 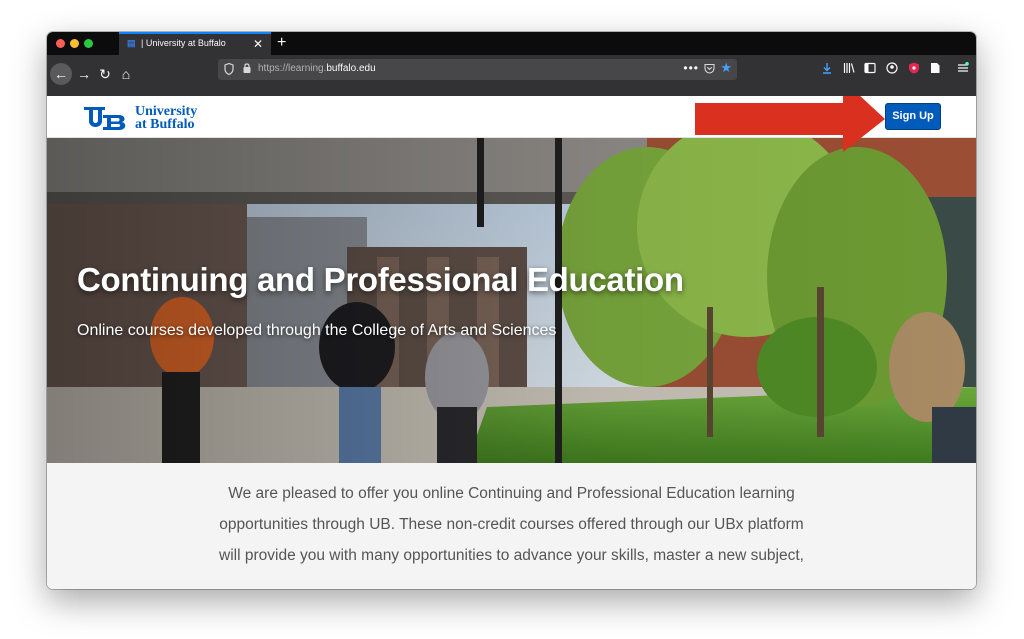 What do you see at coordinates (827, 68) in the screenshot?
I see `download-icon` at bounding box center [827, 68].